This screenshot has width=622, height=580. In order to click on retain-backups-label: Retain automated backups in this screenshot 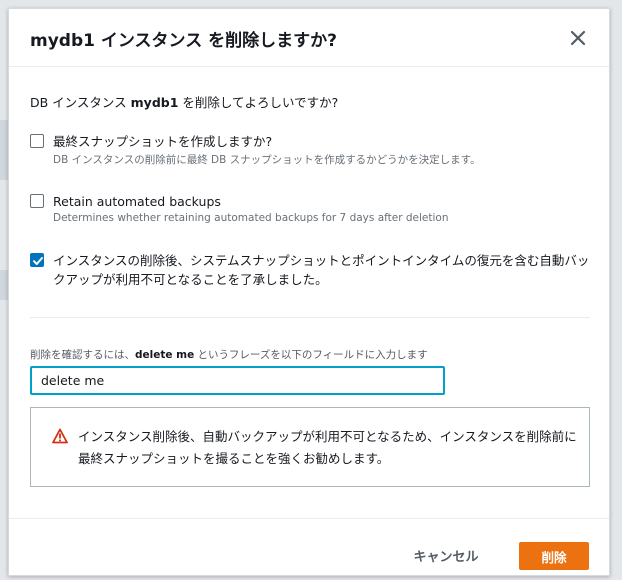, I will do `click(137, 201)`.